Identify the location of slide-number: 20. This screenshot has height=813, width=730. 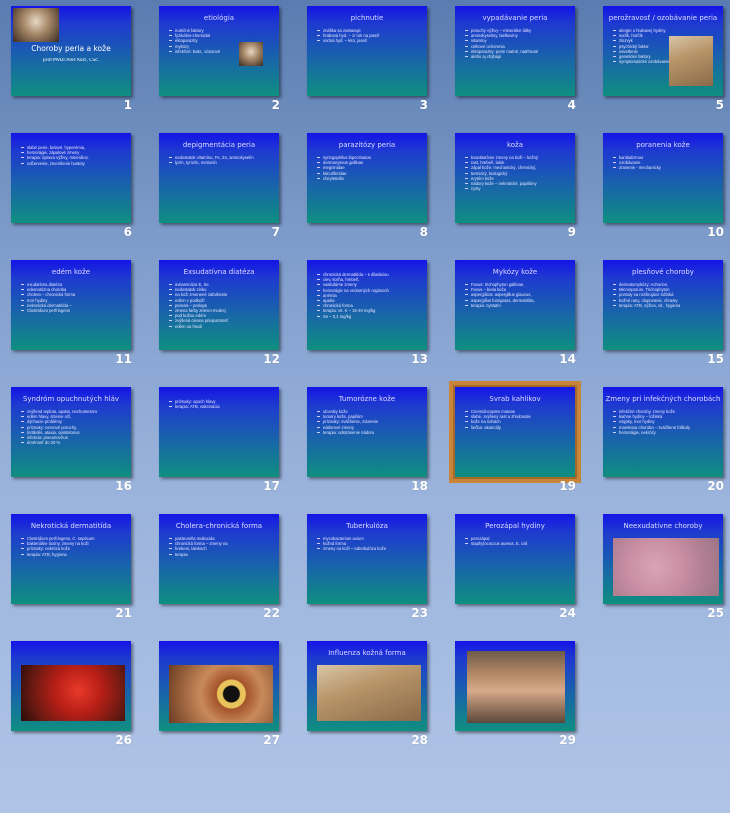
(715, 486).